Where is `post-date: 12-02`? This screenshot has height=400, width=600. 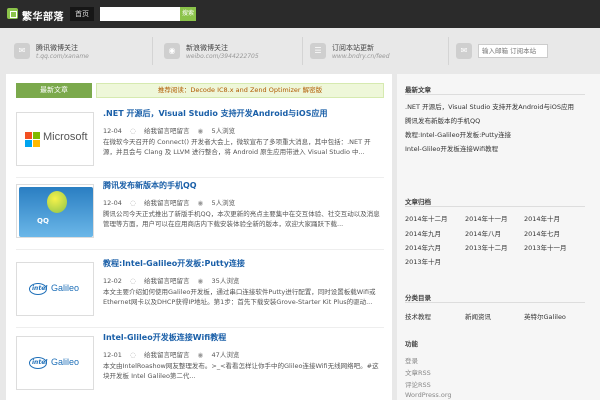
post-date: 12-02 is located at coordinates (112, 281).